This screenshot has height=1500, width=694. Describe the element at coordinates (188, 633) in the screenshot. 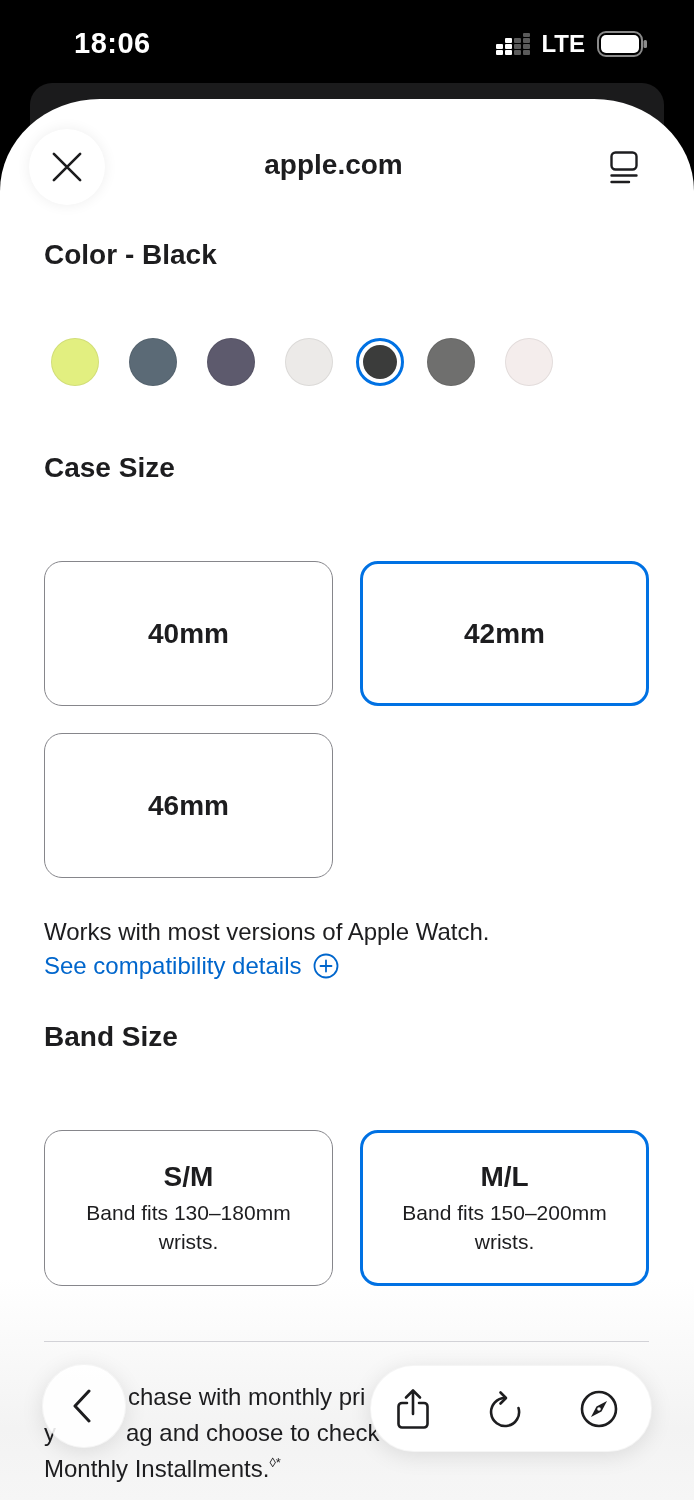

I see `case-size-option: 40mm` at that location.